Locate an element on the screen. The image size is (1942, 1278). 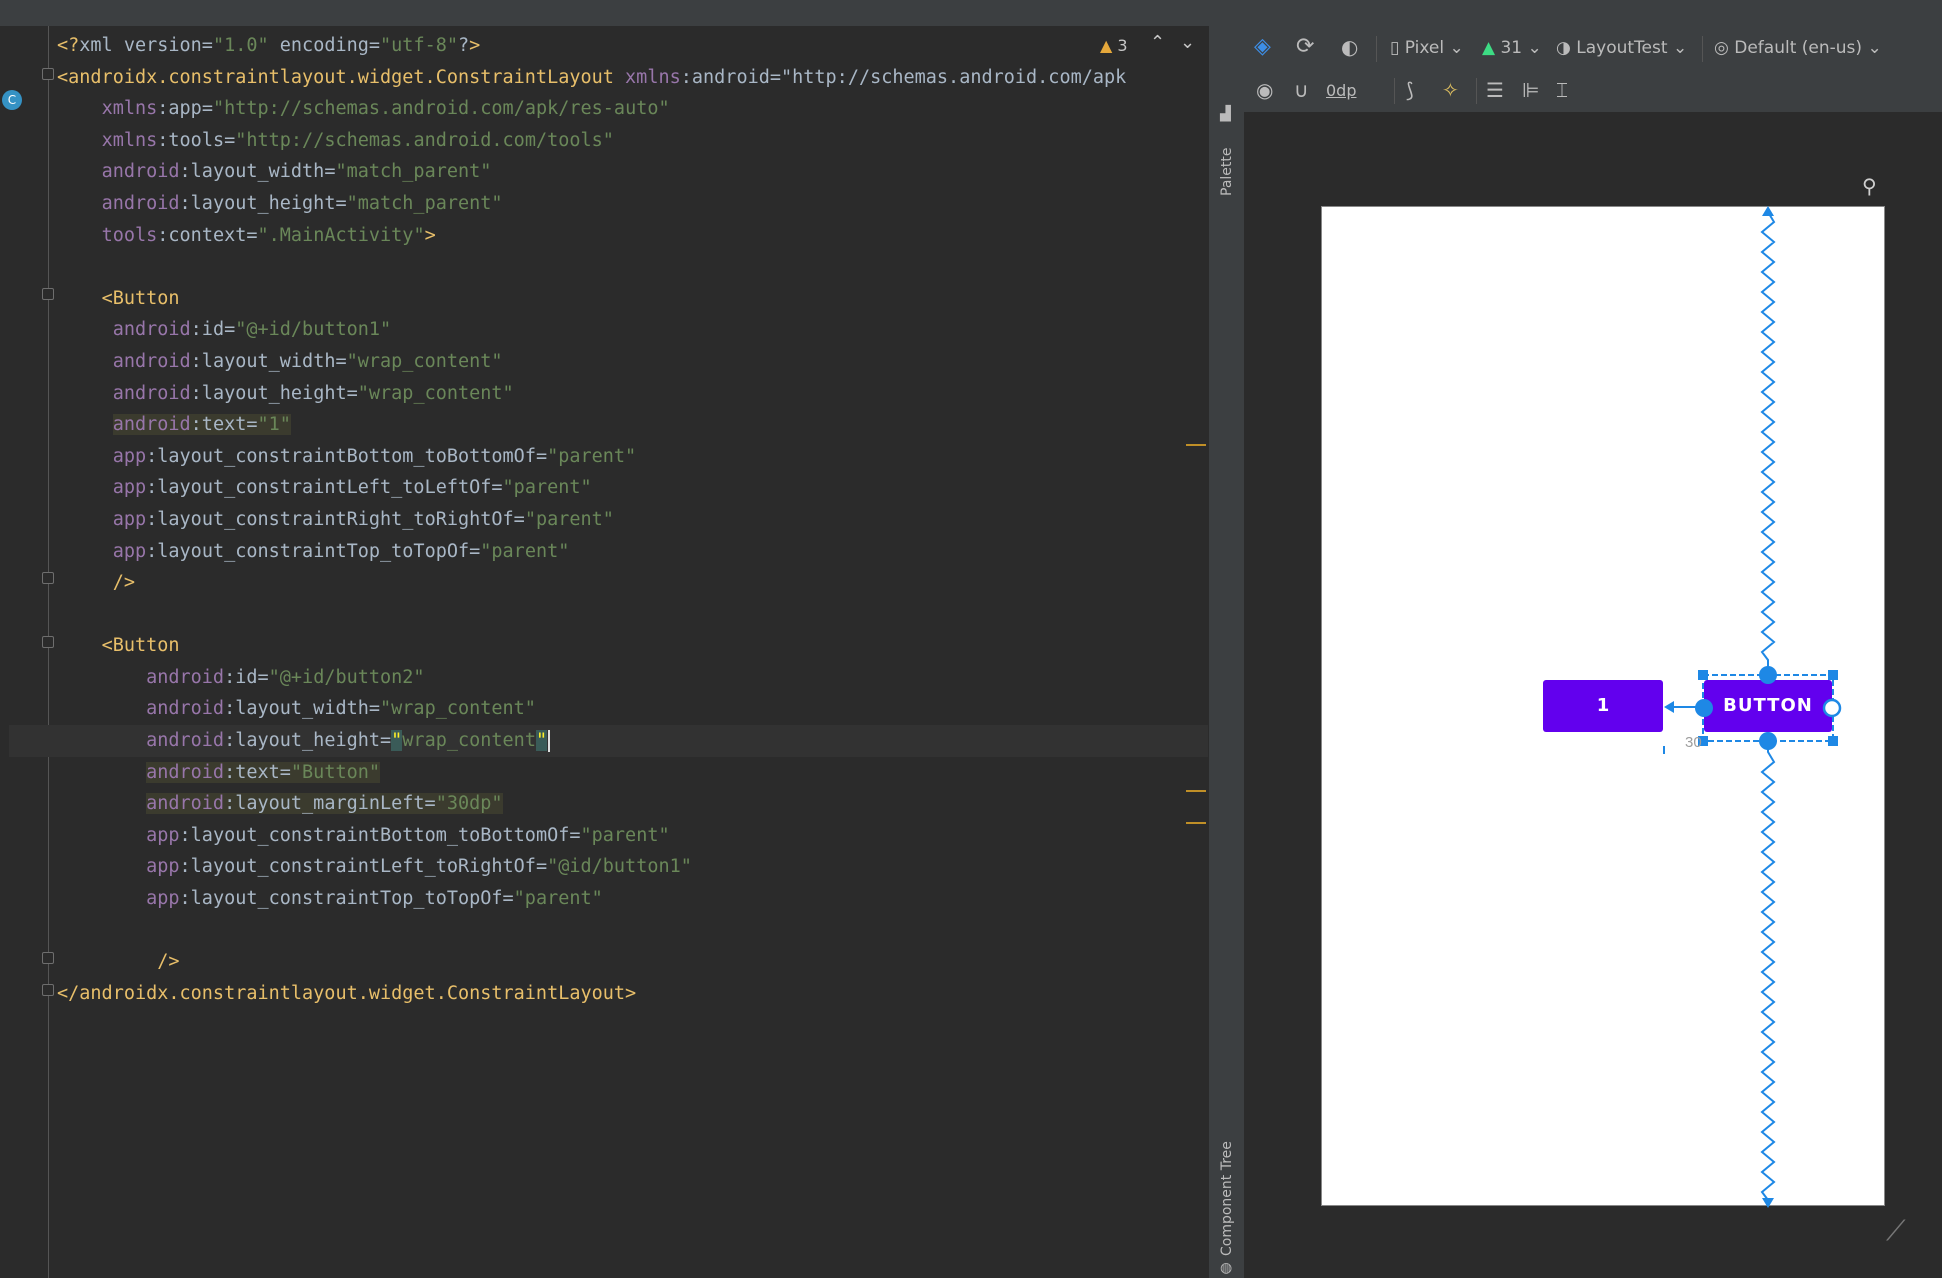
guidelines-icon: ⌶ is located at coordinates (1562, 90).